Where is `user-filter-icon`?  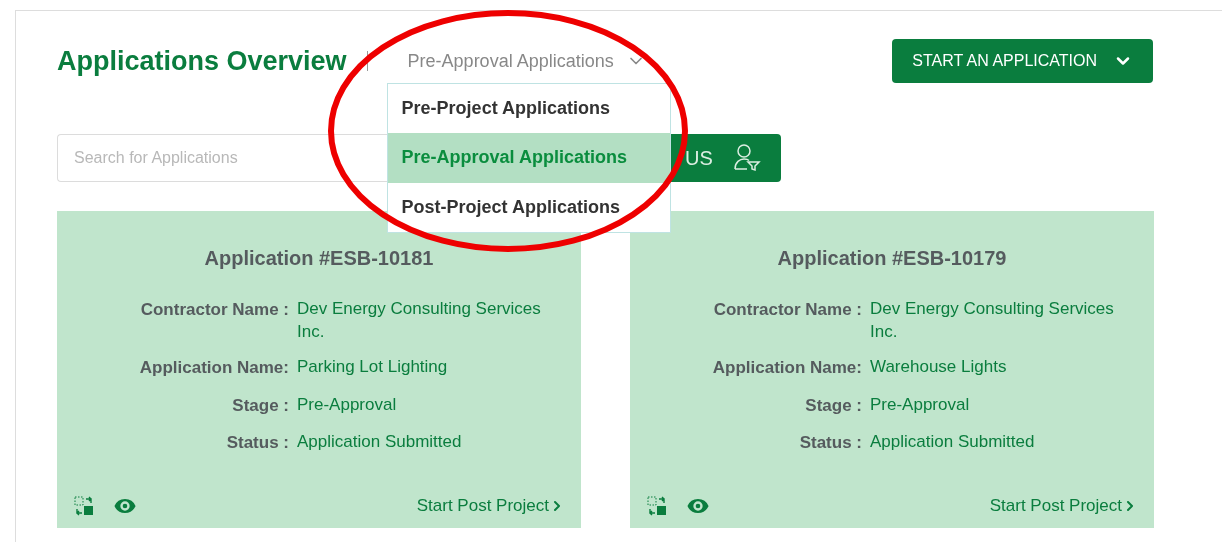 user-filter-icon is located at coordinates (746, 158).